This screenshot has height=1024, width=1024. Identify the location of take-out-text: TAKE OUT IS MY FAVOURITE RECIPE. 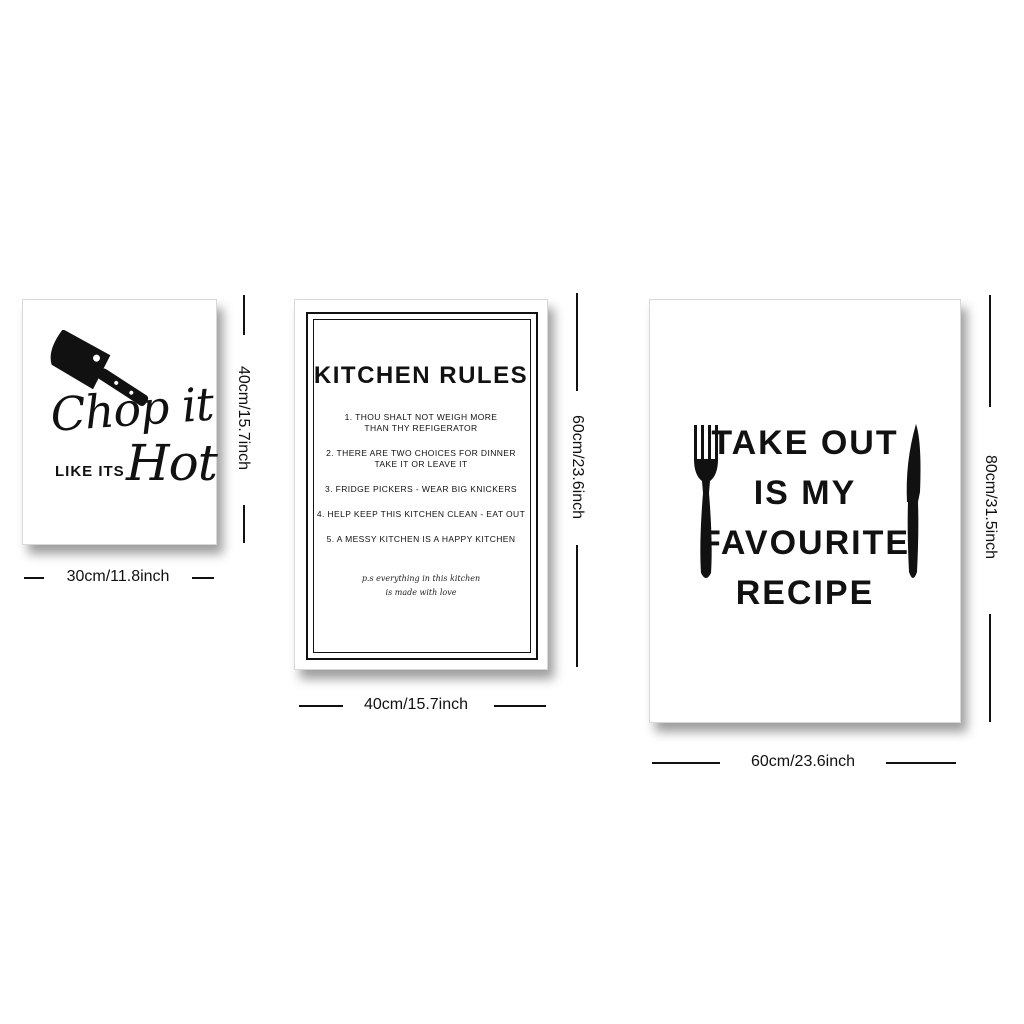
(805, 518).